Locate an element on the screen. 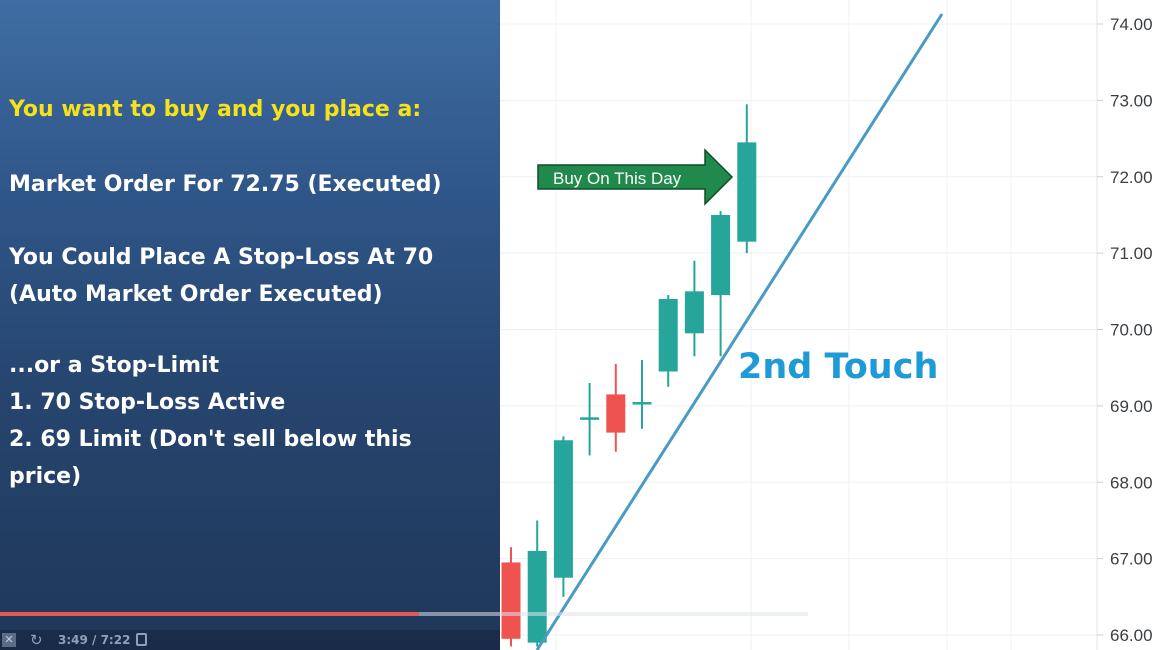 The width and height of the screenshot is (1169, 650). lesson-line-market-order: Market Order For 72.75 (Executed) is located at coordinates (225, 184).